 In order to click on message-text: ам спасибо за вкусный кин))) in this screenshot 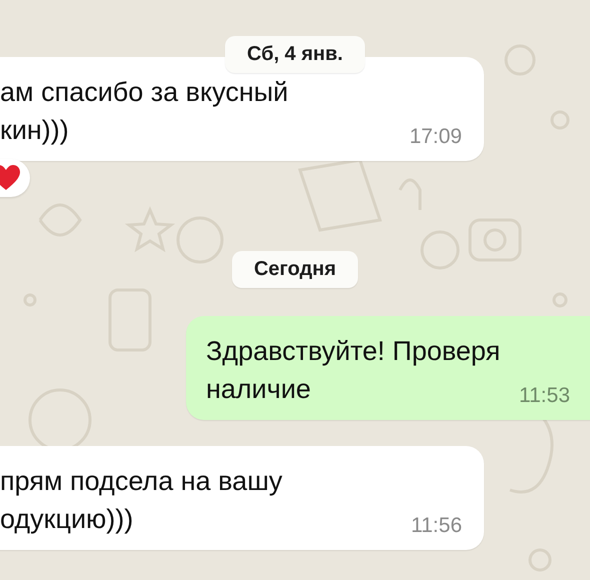, I will do `click(144, 111)`.